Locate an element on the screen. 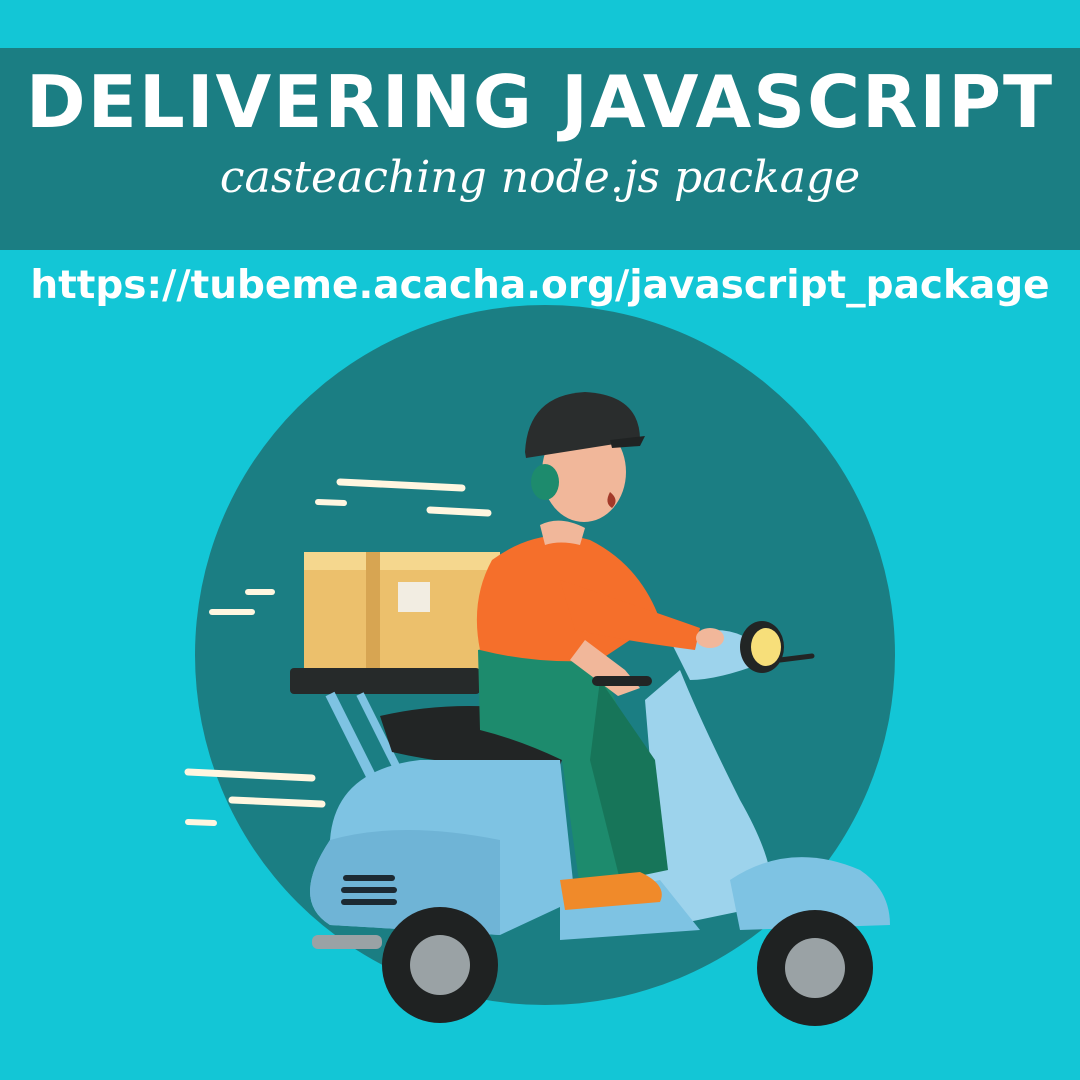 The image size is (1080, 1080). package-box-icon is located at coordinates (402, 614).